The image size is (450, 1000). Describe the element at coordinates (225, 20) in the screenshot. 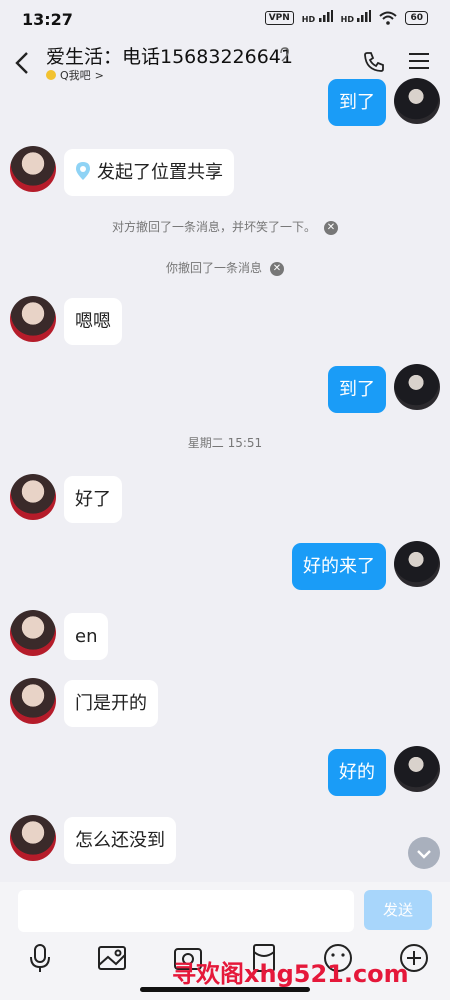

I see `status-bar: 13:27 VPN HD HD 60` at that location.